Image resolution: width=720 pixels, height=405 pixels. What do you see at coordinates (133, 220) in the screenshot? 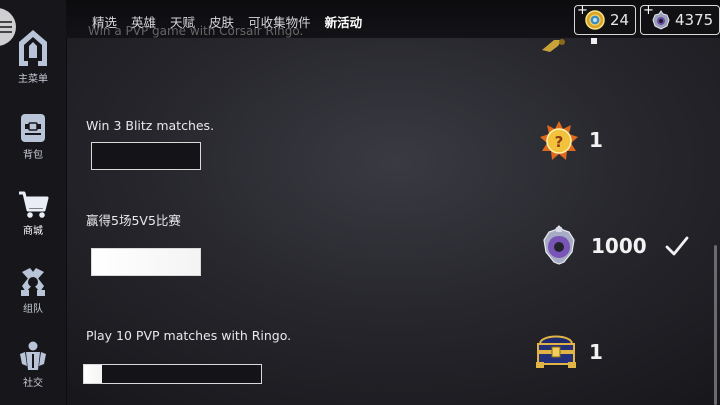
I see `mission-title: 赢得5场5V5比赛` at bounding box center [133, 220].